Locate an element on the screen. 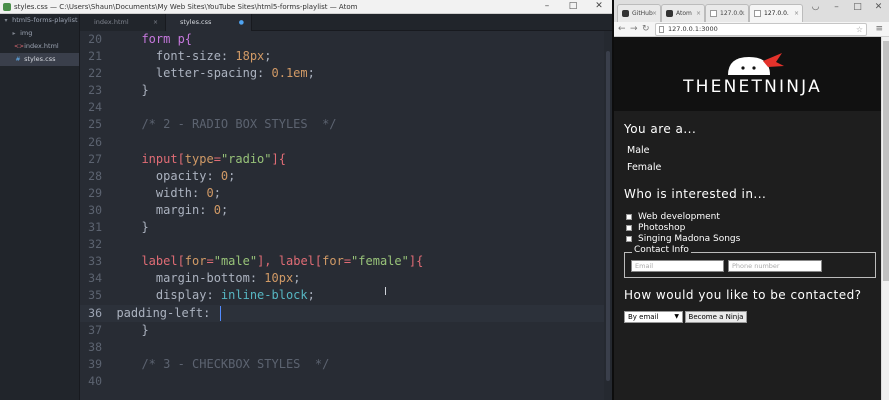  browser-tab: GitHub × is located at coordinates (639, 13).